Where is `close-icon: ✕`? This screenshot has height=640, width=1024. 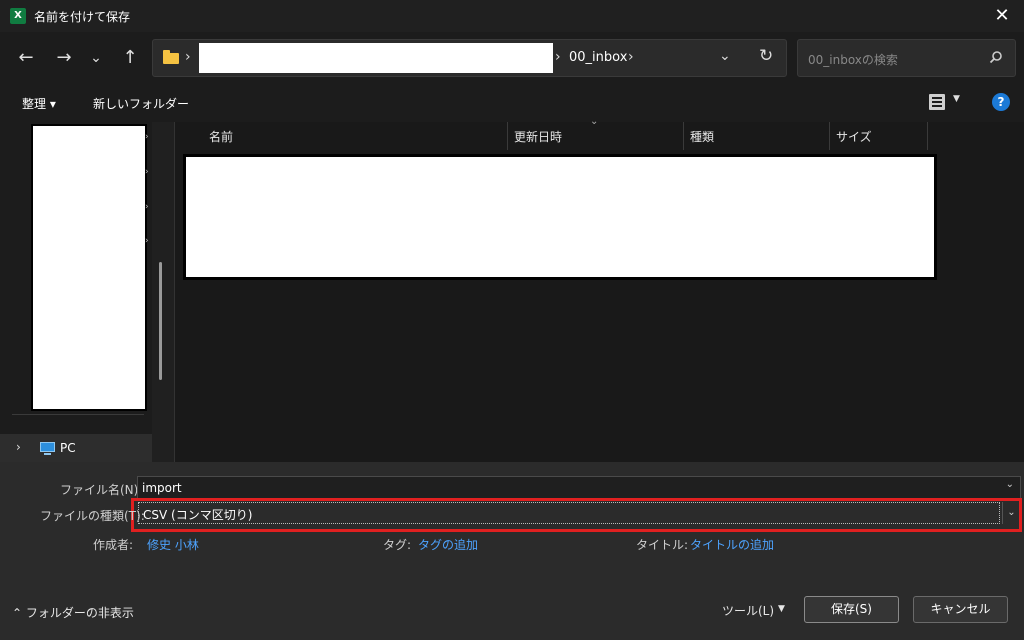 close-icon: ✕ is located at coordinates (1002, 16).